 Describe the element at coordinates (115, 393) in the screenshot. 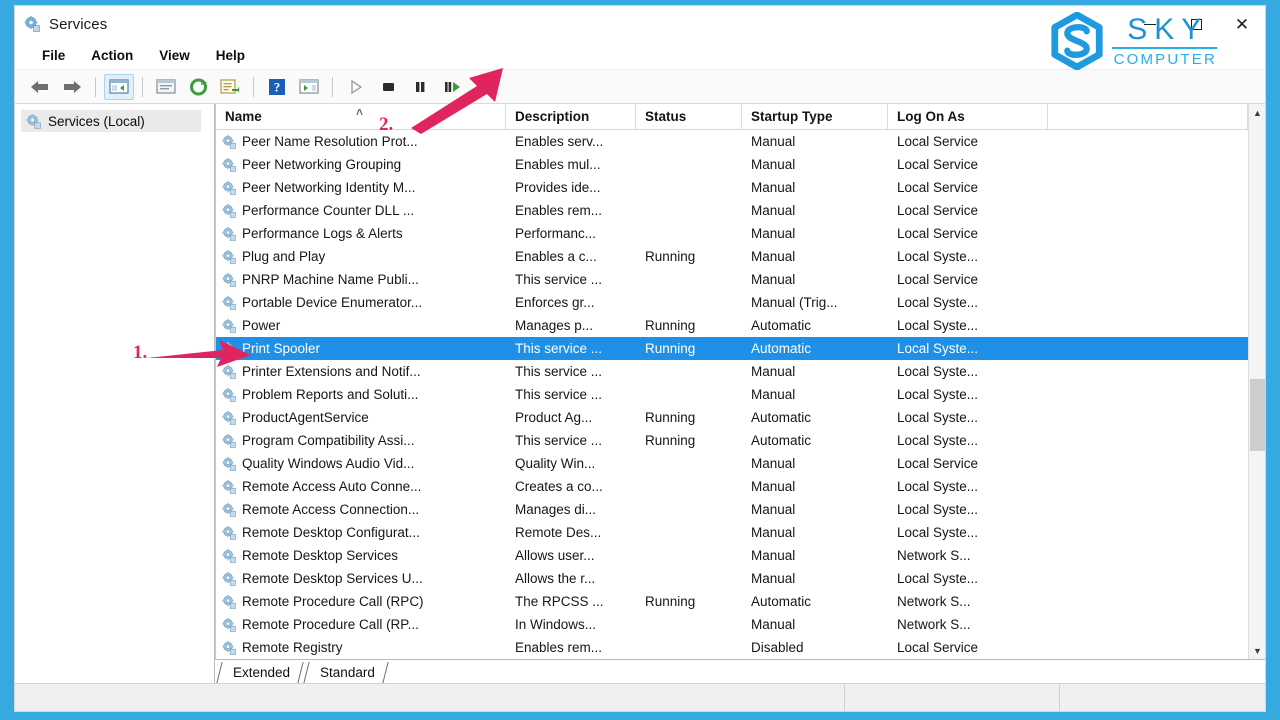

I see `console-tree-pane: Services (Local)` at that location.